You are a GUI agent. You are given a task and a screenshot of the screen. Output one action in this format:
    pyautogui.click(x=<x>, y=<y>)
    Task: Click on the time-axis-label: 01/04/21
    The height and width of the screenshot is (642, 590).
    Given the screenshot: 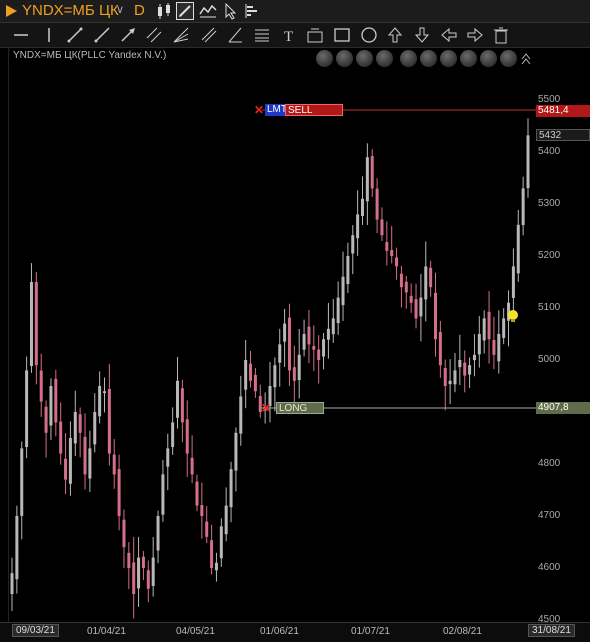 What is the action you would take?
    pyautogui.click(x=106, y=631)
    